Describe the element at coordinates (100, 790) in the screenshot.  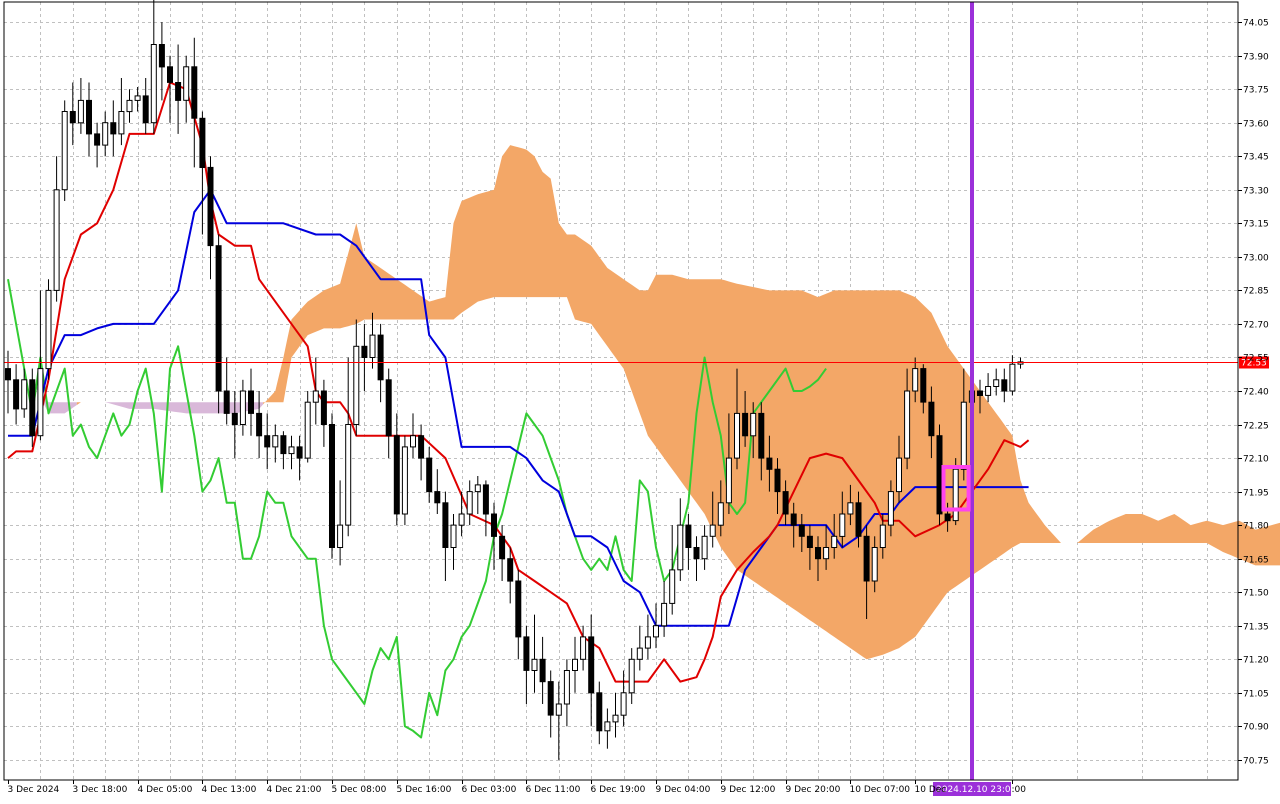
I see `x-tick-label: 3 Dec 18:00` at that location.